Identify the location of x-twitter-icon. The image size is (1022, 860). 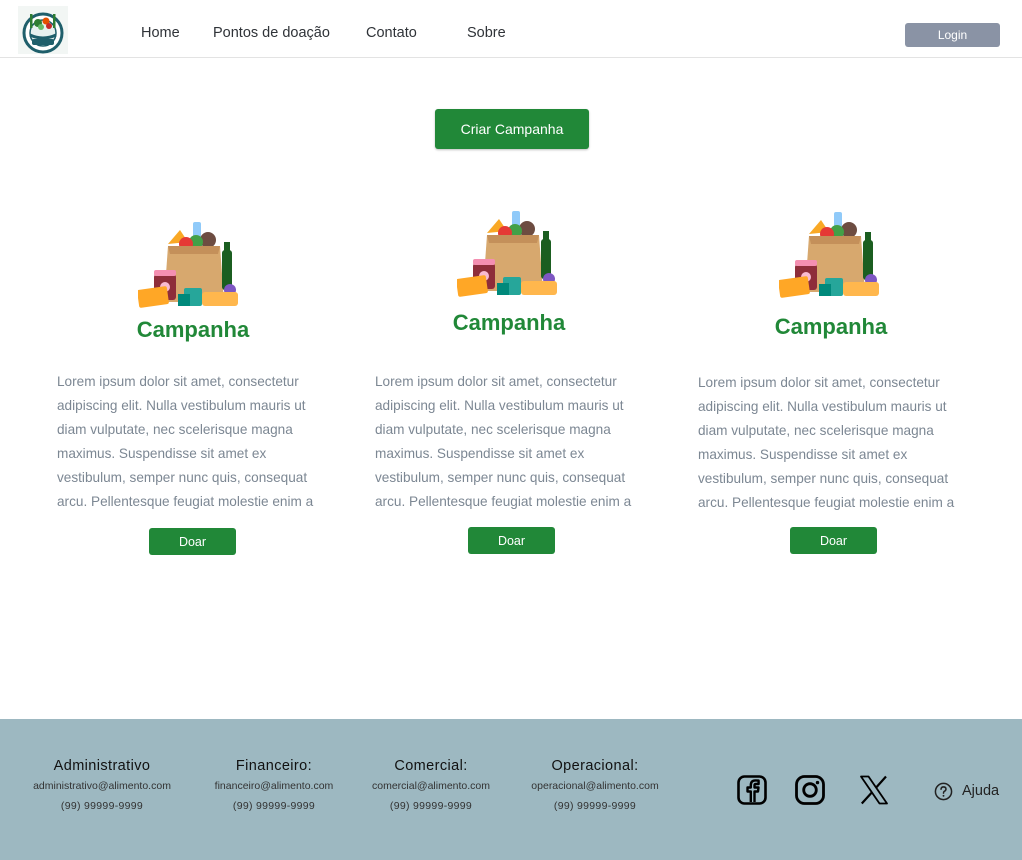
(874, 790).